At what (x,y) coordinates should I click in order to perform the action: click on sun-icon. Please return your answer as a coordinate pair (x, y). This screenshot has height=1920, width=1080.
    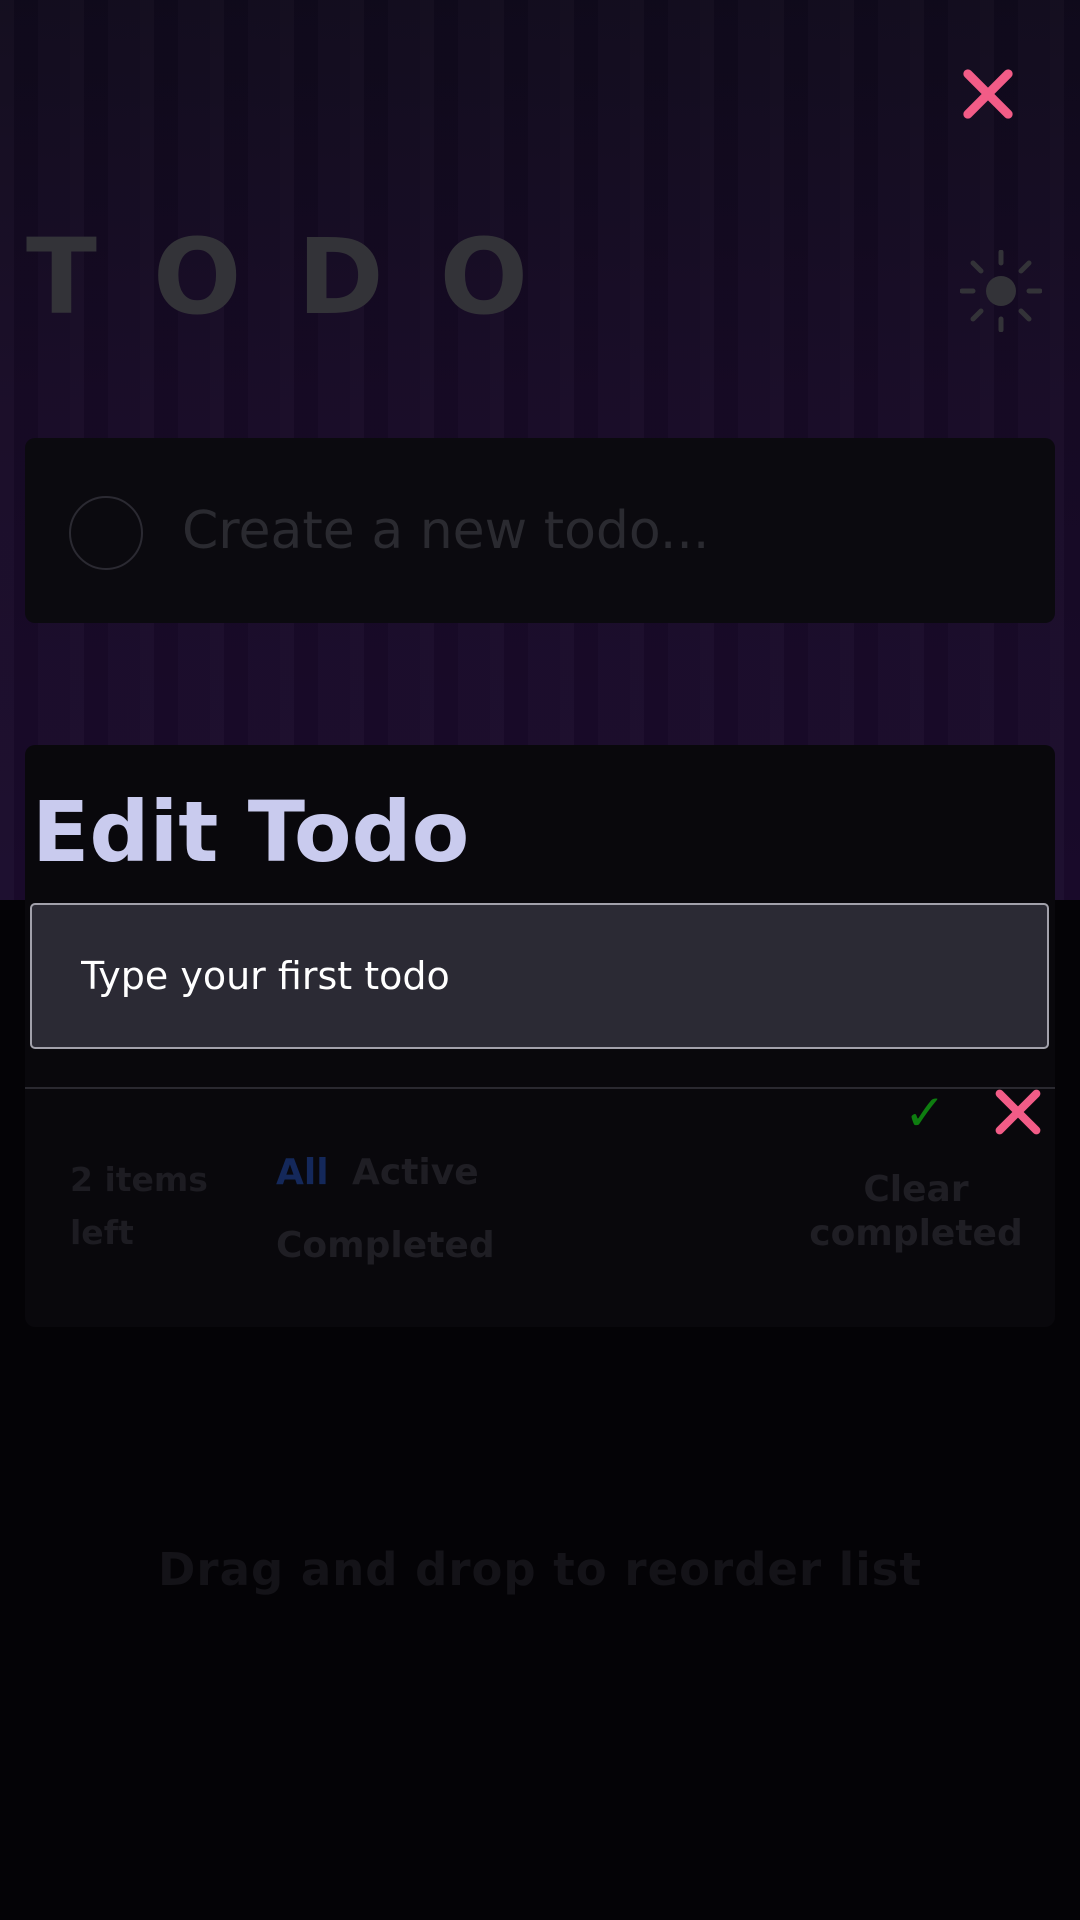
    Looking at the image, I should click on (1001, 291).